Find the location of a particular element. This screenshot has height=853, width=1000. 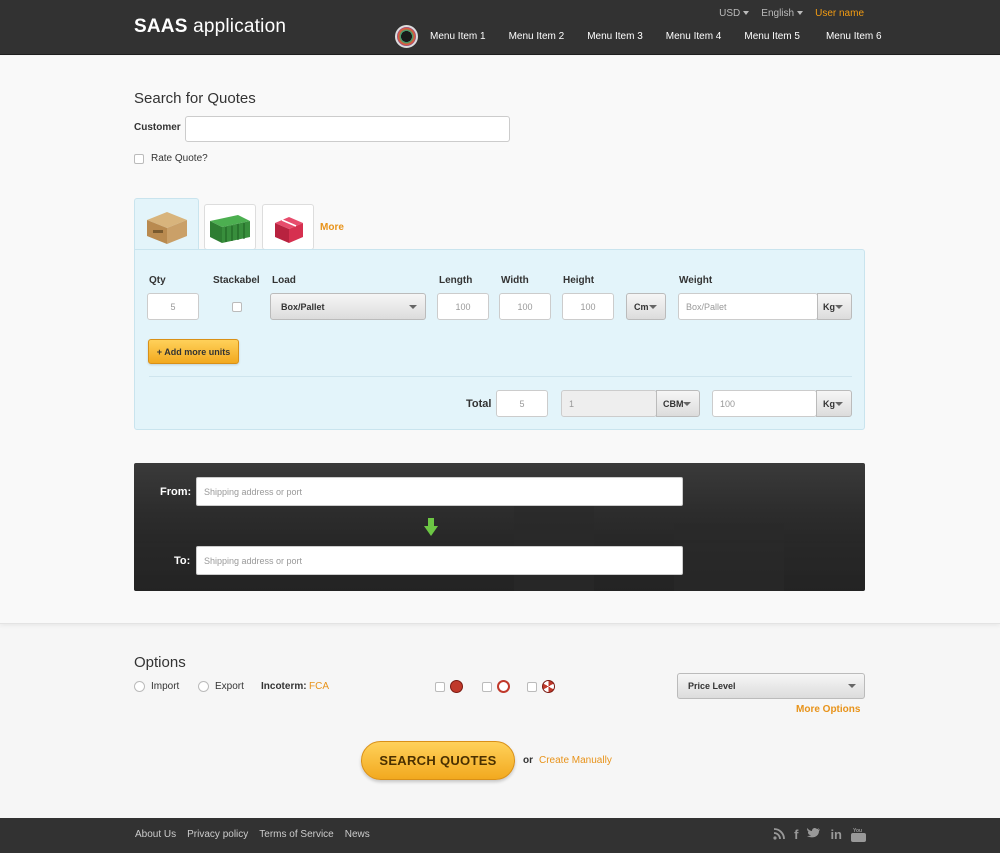

linkedin-icon: in is located at coordinates (836, 836).